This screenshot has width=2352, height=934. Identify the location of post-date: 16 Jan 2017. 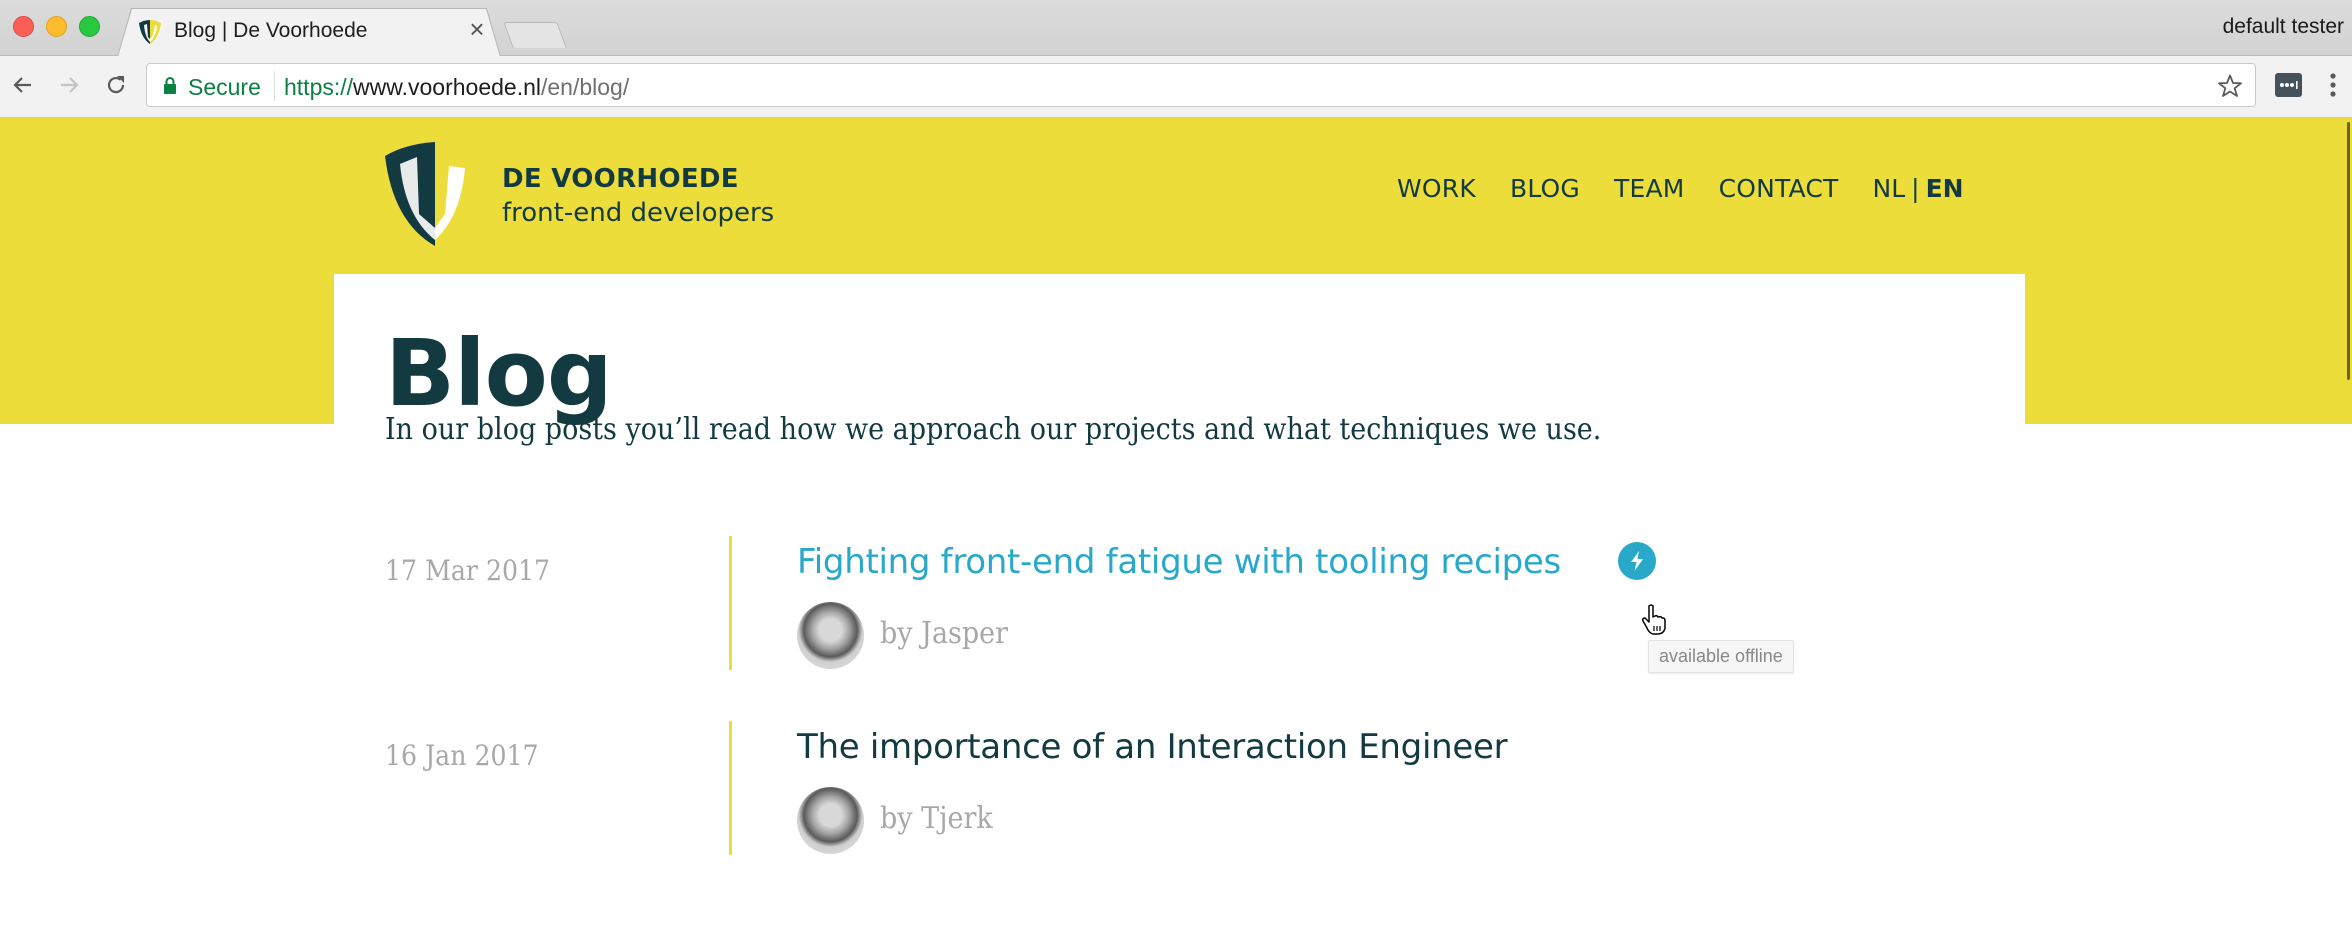
(462, 755).